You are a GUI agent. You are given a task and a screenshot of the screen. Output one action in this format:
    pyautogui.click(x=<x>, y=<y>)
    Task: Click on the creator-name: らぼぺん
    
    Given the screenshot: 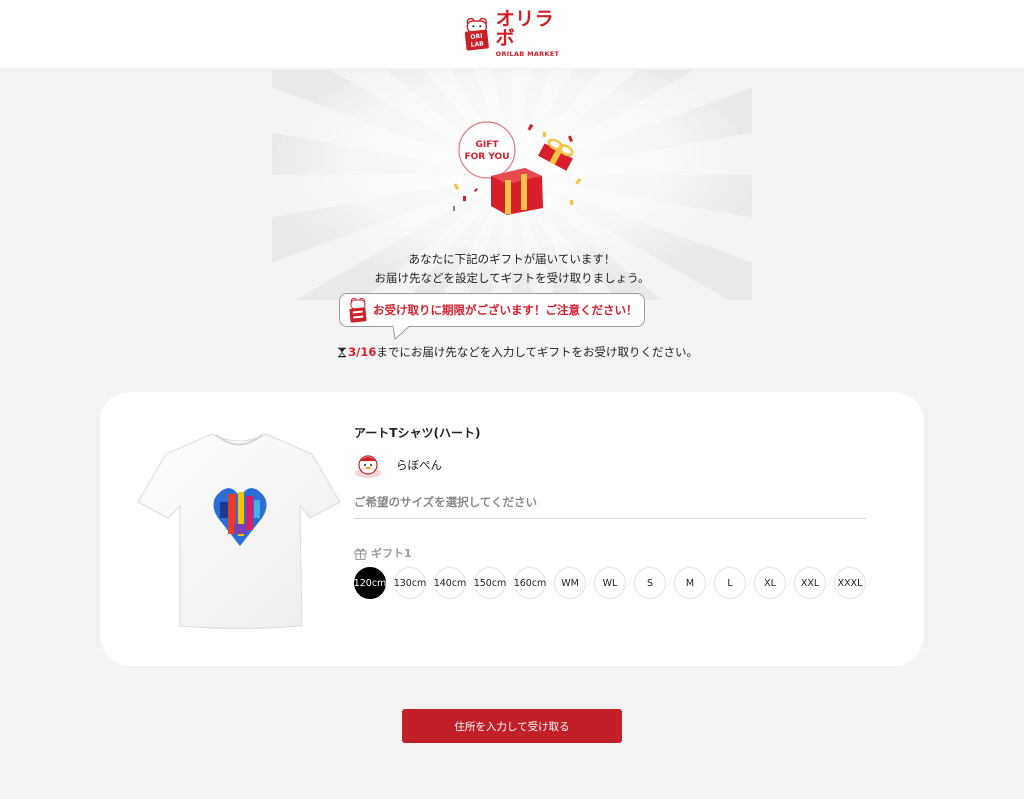 What is the action you would take?
    pyautogui.click(x=419, y=465)
    